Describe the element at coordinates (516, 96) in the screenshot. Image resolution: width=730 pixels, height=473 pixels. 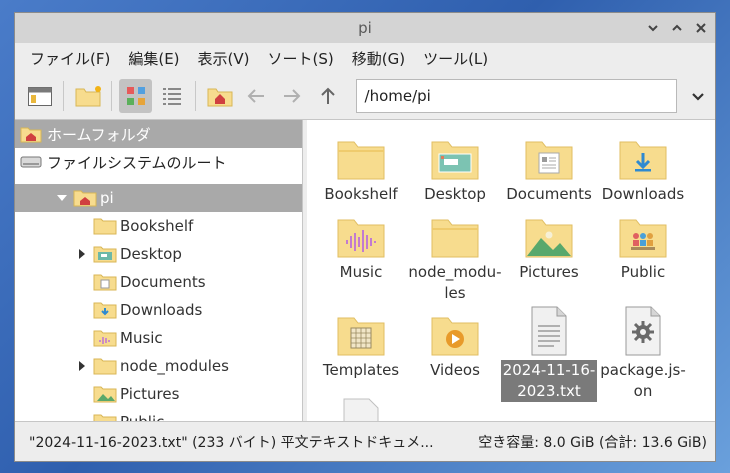
I see `path-input: /home/pi` at that location.